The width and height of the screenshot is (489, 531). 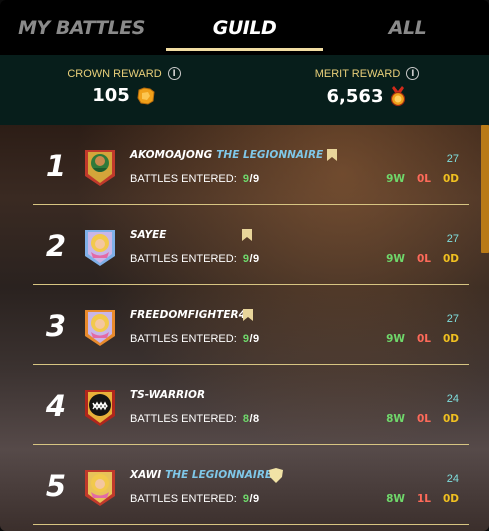 I want to click on shield-icon, so click(x=276, y=475).